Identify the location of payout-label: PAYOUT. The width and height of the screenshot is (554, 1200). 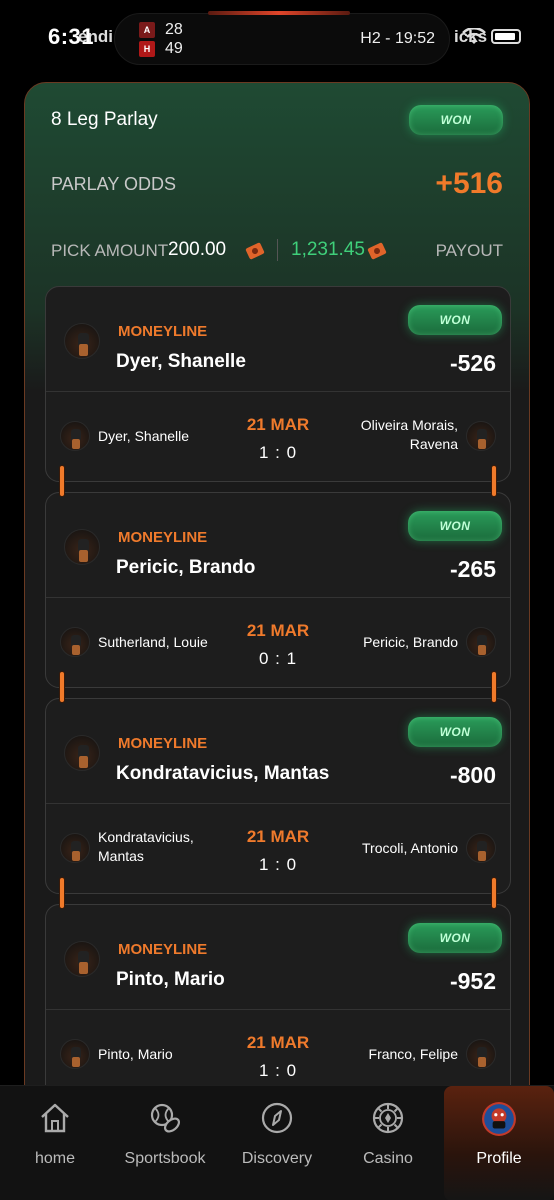
(469, 250).